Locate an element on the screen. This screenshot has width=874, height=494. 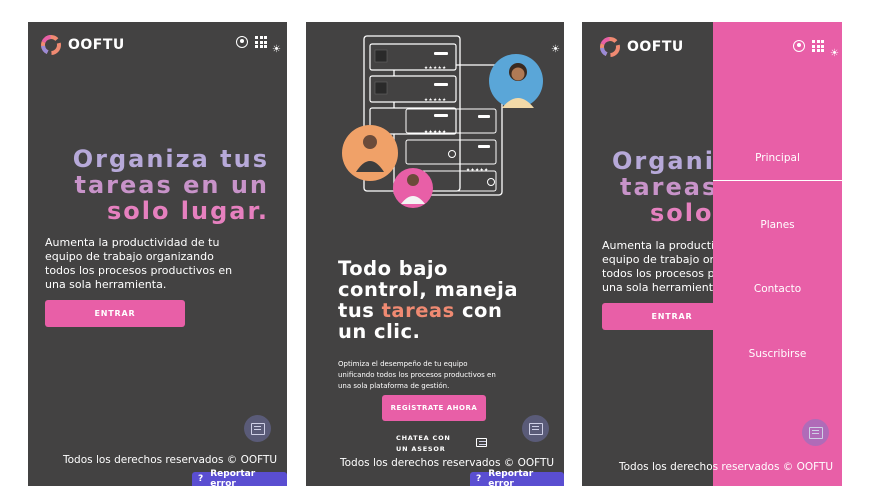
hero-heading: Organiza tus tareas en un solo lugar. is located at coordinates (171, 185).